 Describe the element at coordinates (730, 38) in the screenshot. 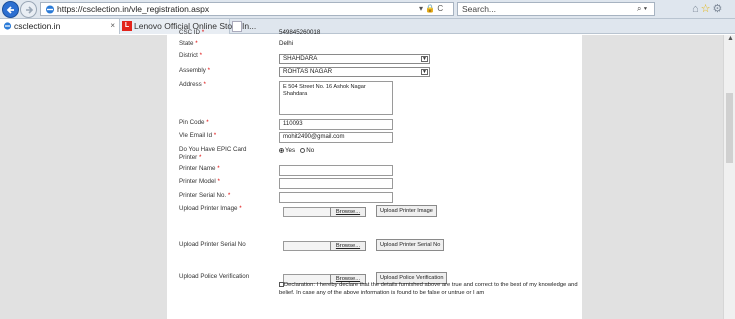

I see `scroll-up-icon: ▲` at that location.